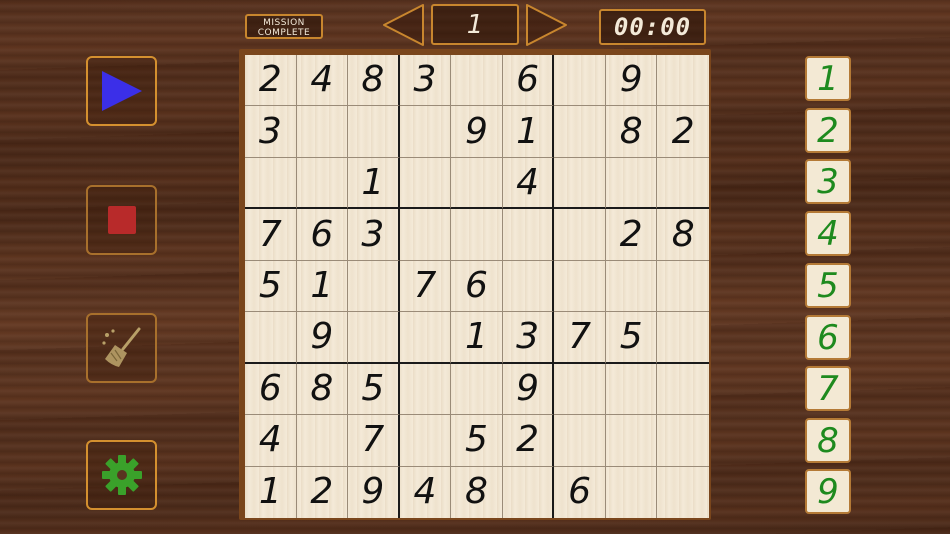  Describe the element at coordinates (547, 25) in the screenshot. I see `right-arrow-icon` at that location.